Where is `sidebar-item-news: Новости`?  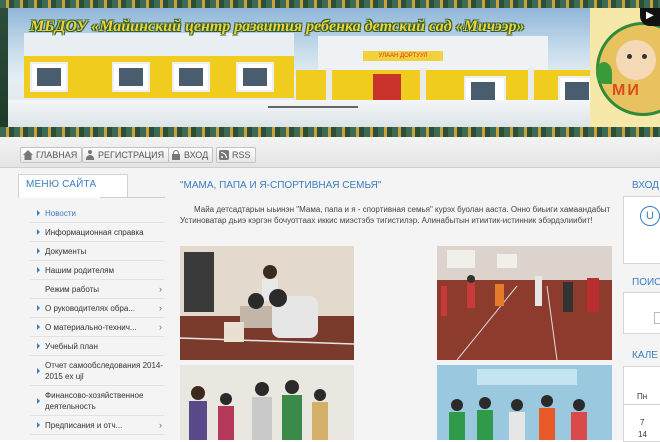 sidebar-item-news: Новости is located at coordinates (97, 213).